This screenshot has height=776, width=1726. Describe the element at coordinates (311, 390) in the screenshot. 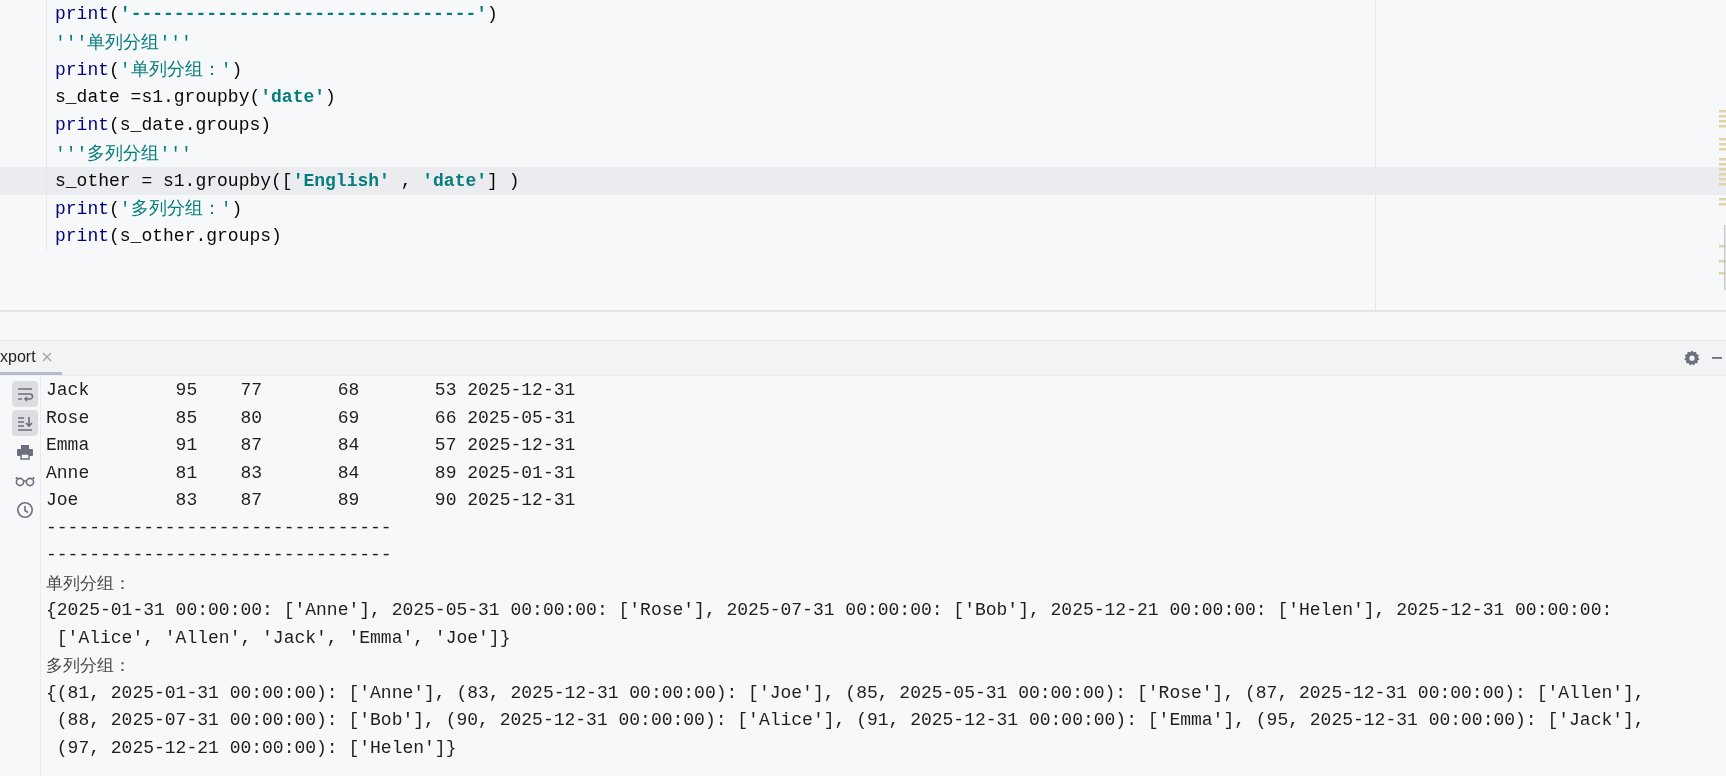

I see `output-line: Jack 95 77 68 53 2025-12-31` at that location.